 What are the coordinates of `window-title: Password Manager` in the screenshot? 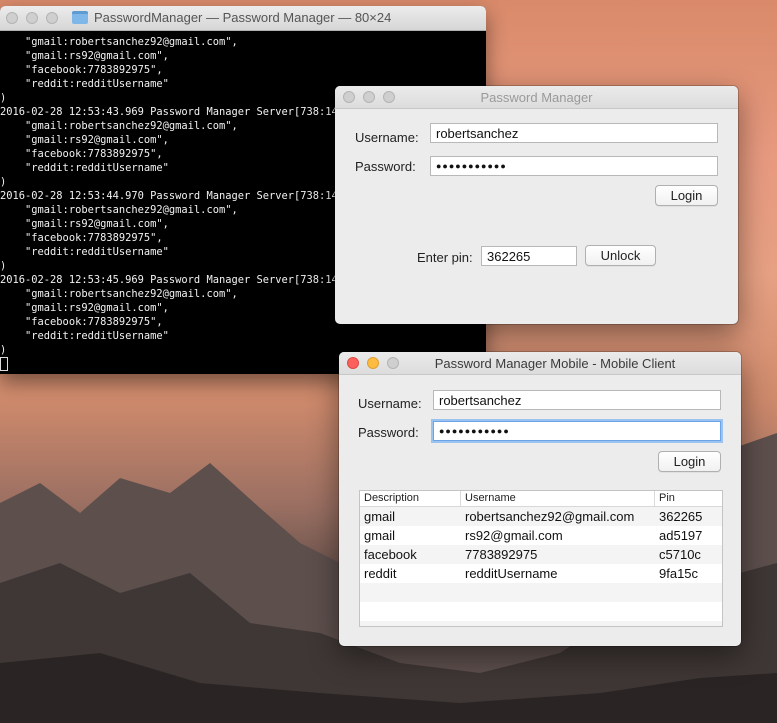 It's located at (536, 97).